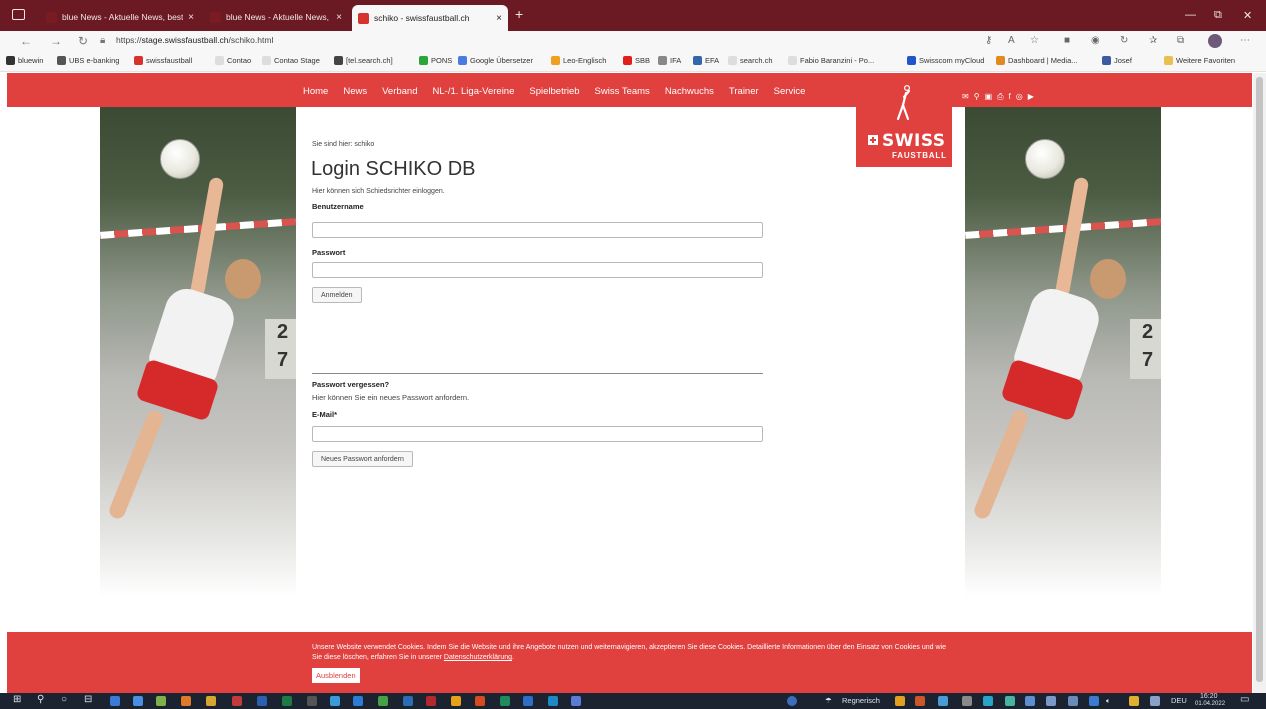 This screenshot has width=1266, height=709. I want to click on network-icon, so click(1051, 701).